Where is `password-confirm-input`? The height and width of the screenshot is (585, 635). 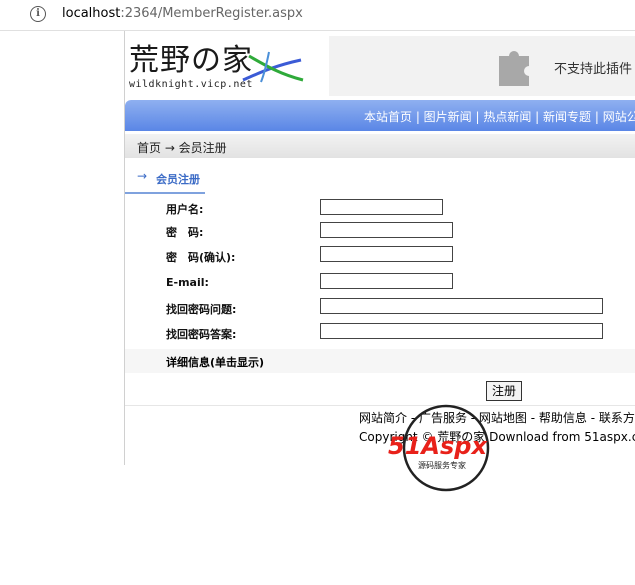
password-confirm-input is located at coordinates (386, 254).